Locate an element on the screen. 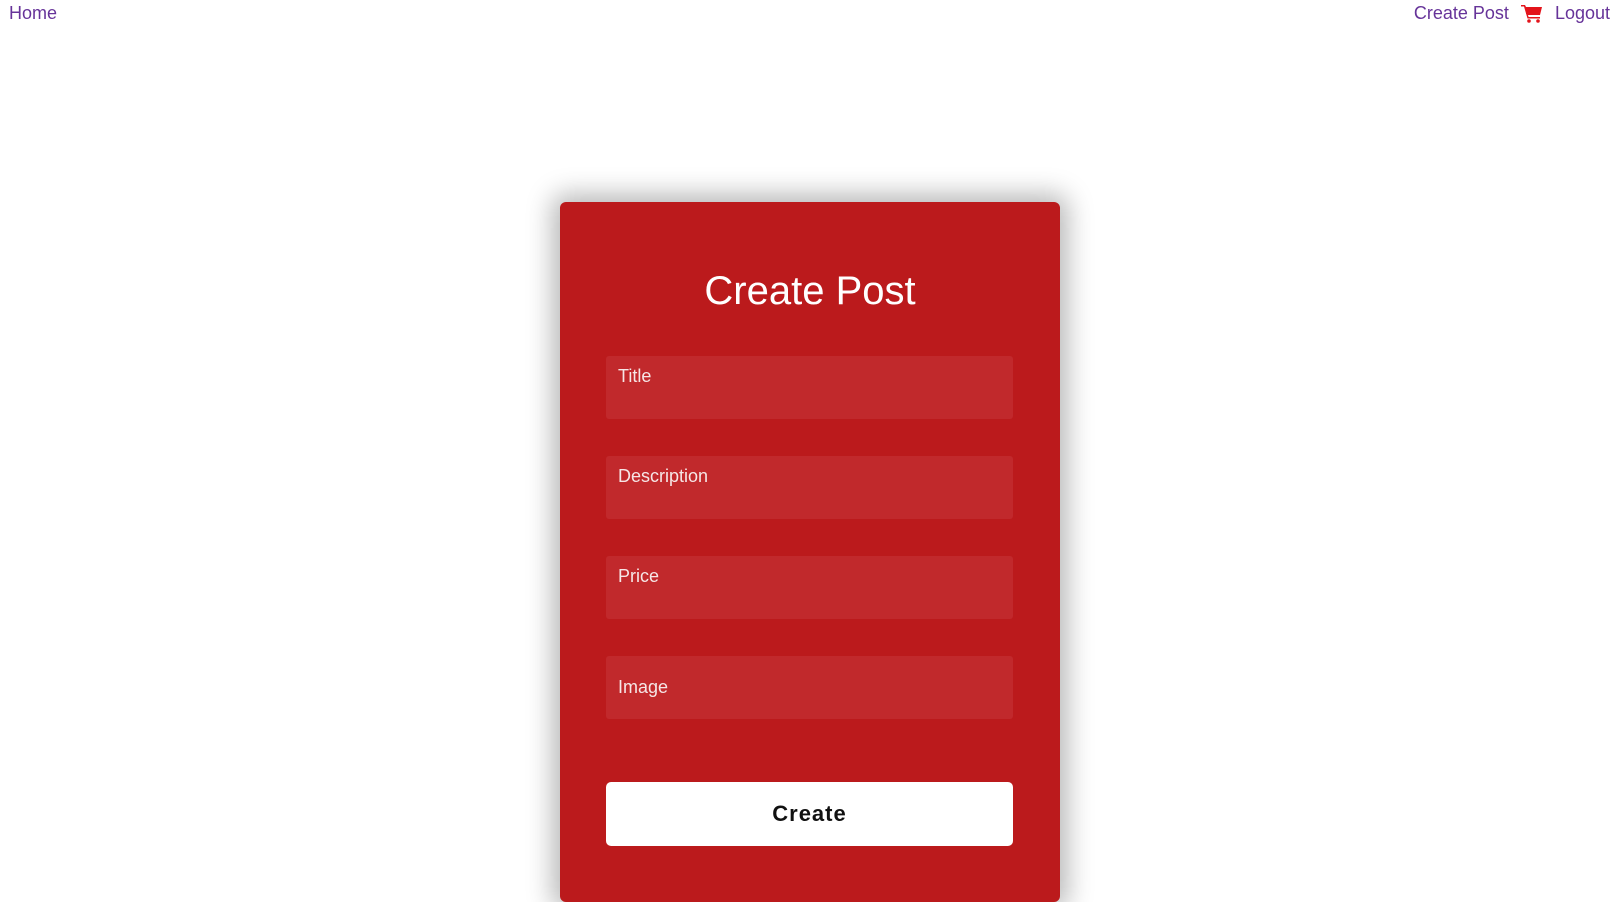  price-field: Price is located at coordinates (809, 587).